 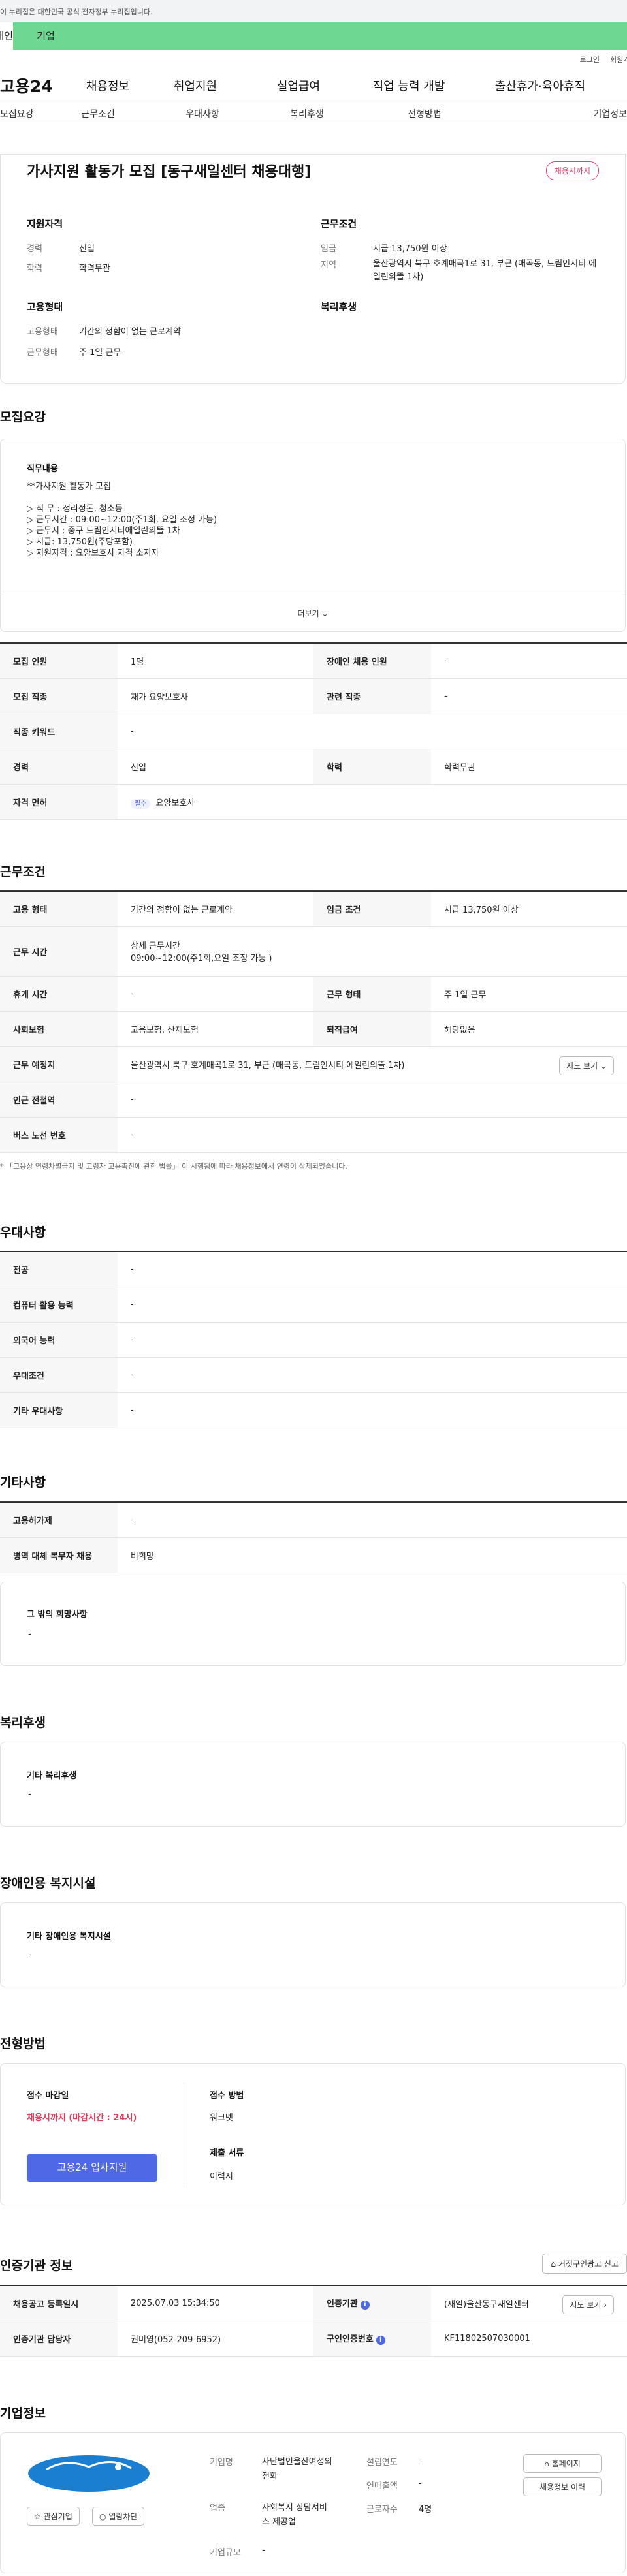 What do you see at coordinates (221, 2177) in the screenshot?
I see `docs-value: 이력서` at bounding box center [221, 2177].